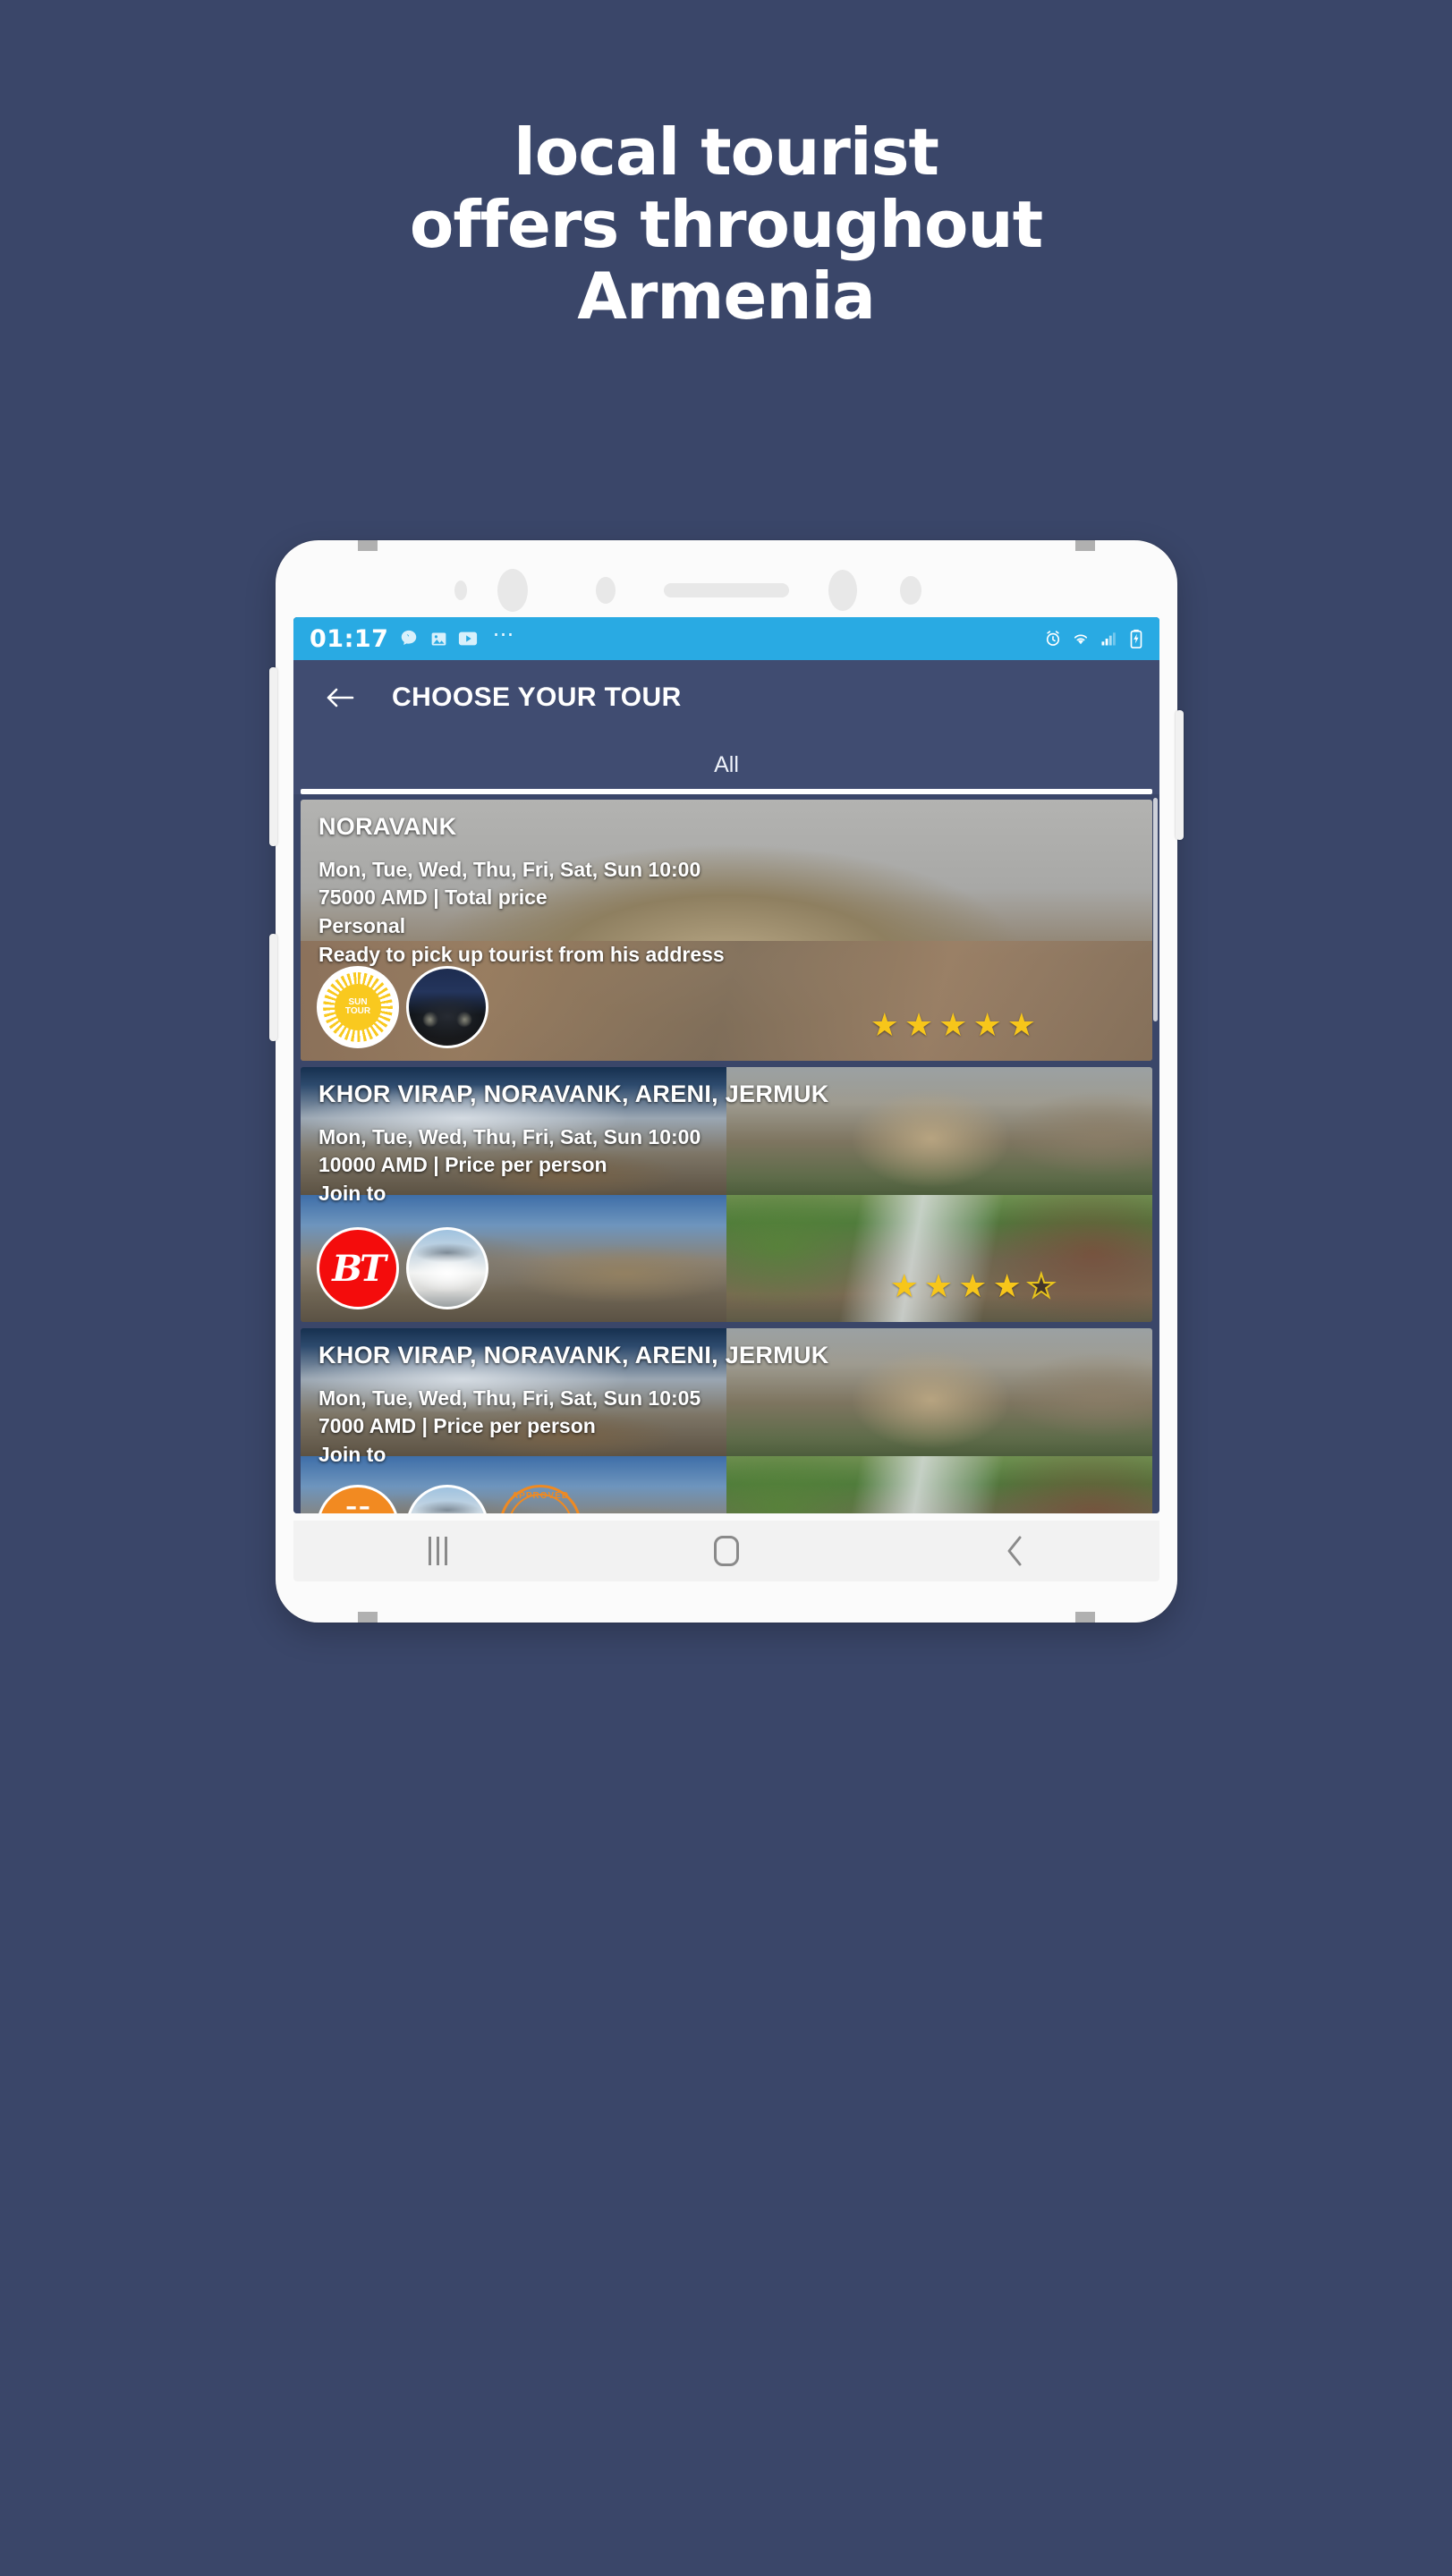  Describe the element at coordinates (468, 638) in the screenshot. I see `youtube-icon` at that location.